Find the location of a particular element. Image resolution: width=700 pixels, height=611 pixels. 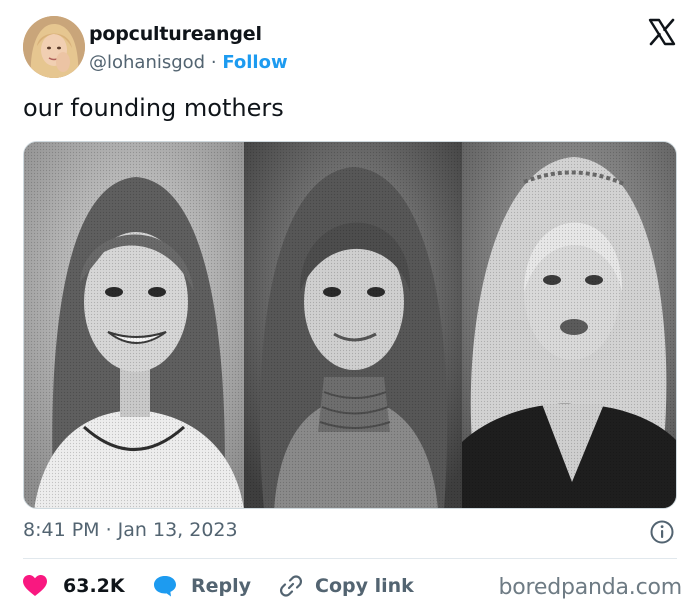

copy-link-button: Copy link is located at coordinates (346, 586).